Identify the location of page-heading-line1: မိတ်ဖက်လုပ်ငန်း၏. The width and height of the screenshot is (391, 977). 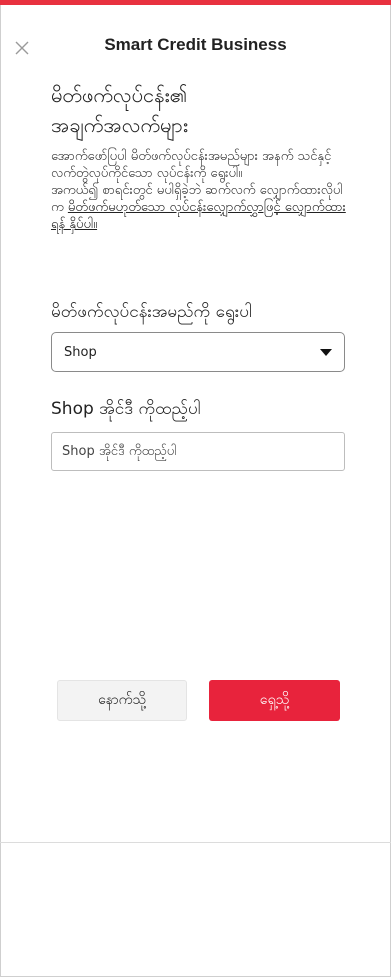
(119, 95).